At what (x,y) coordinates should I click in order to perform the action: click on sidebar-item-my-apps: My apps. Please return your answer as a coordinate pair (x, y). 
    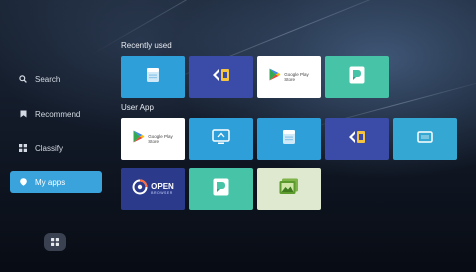
    Looking at the image, I should click on (56, 182).